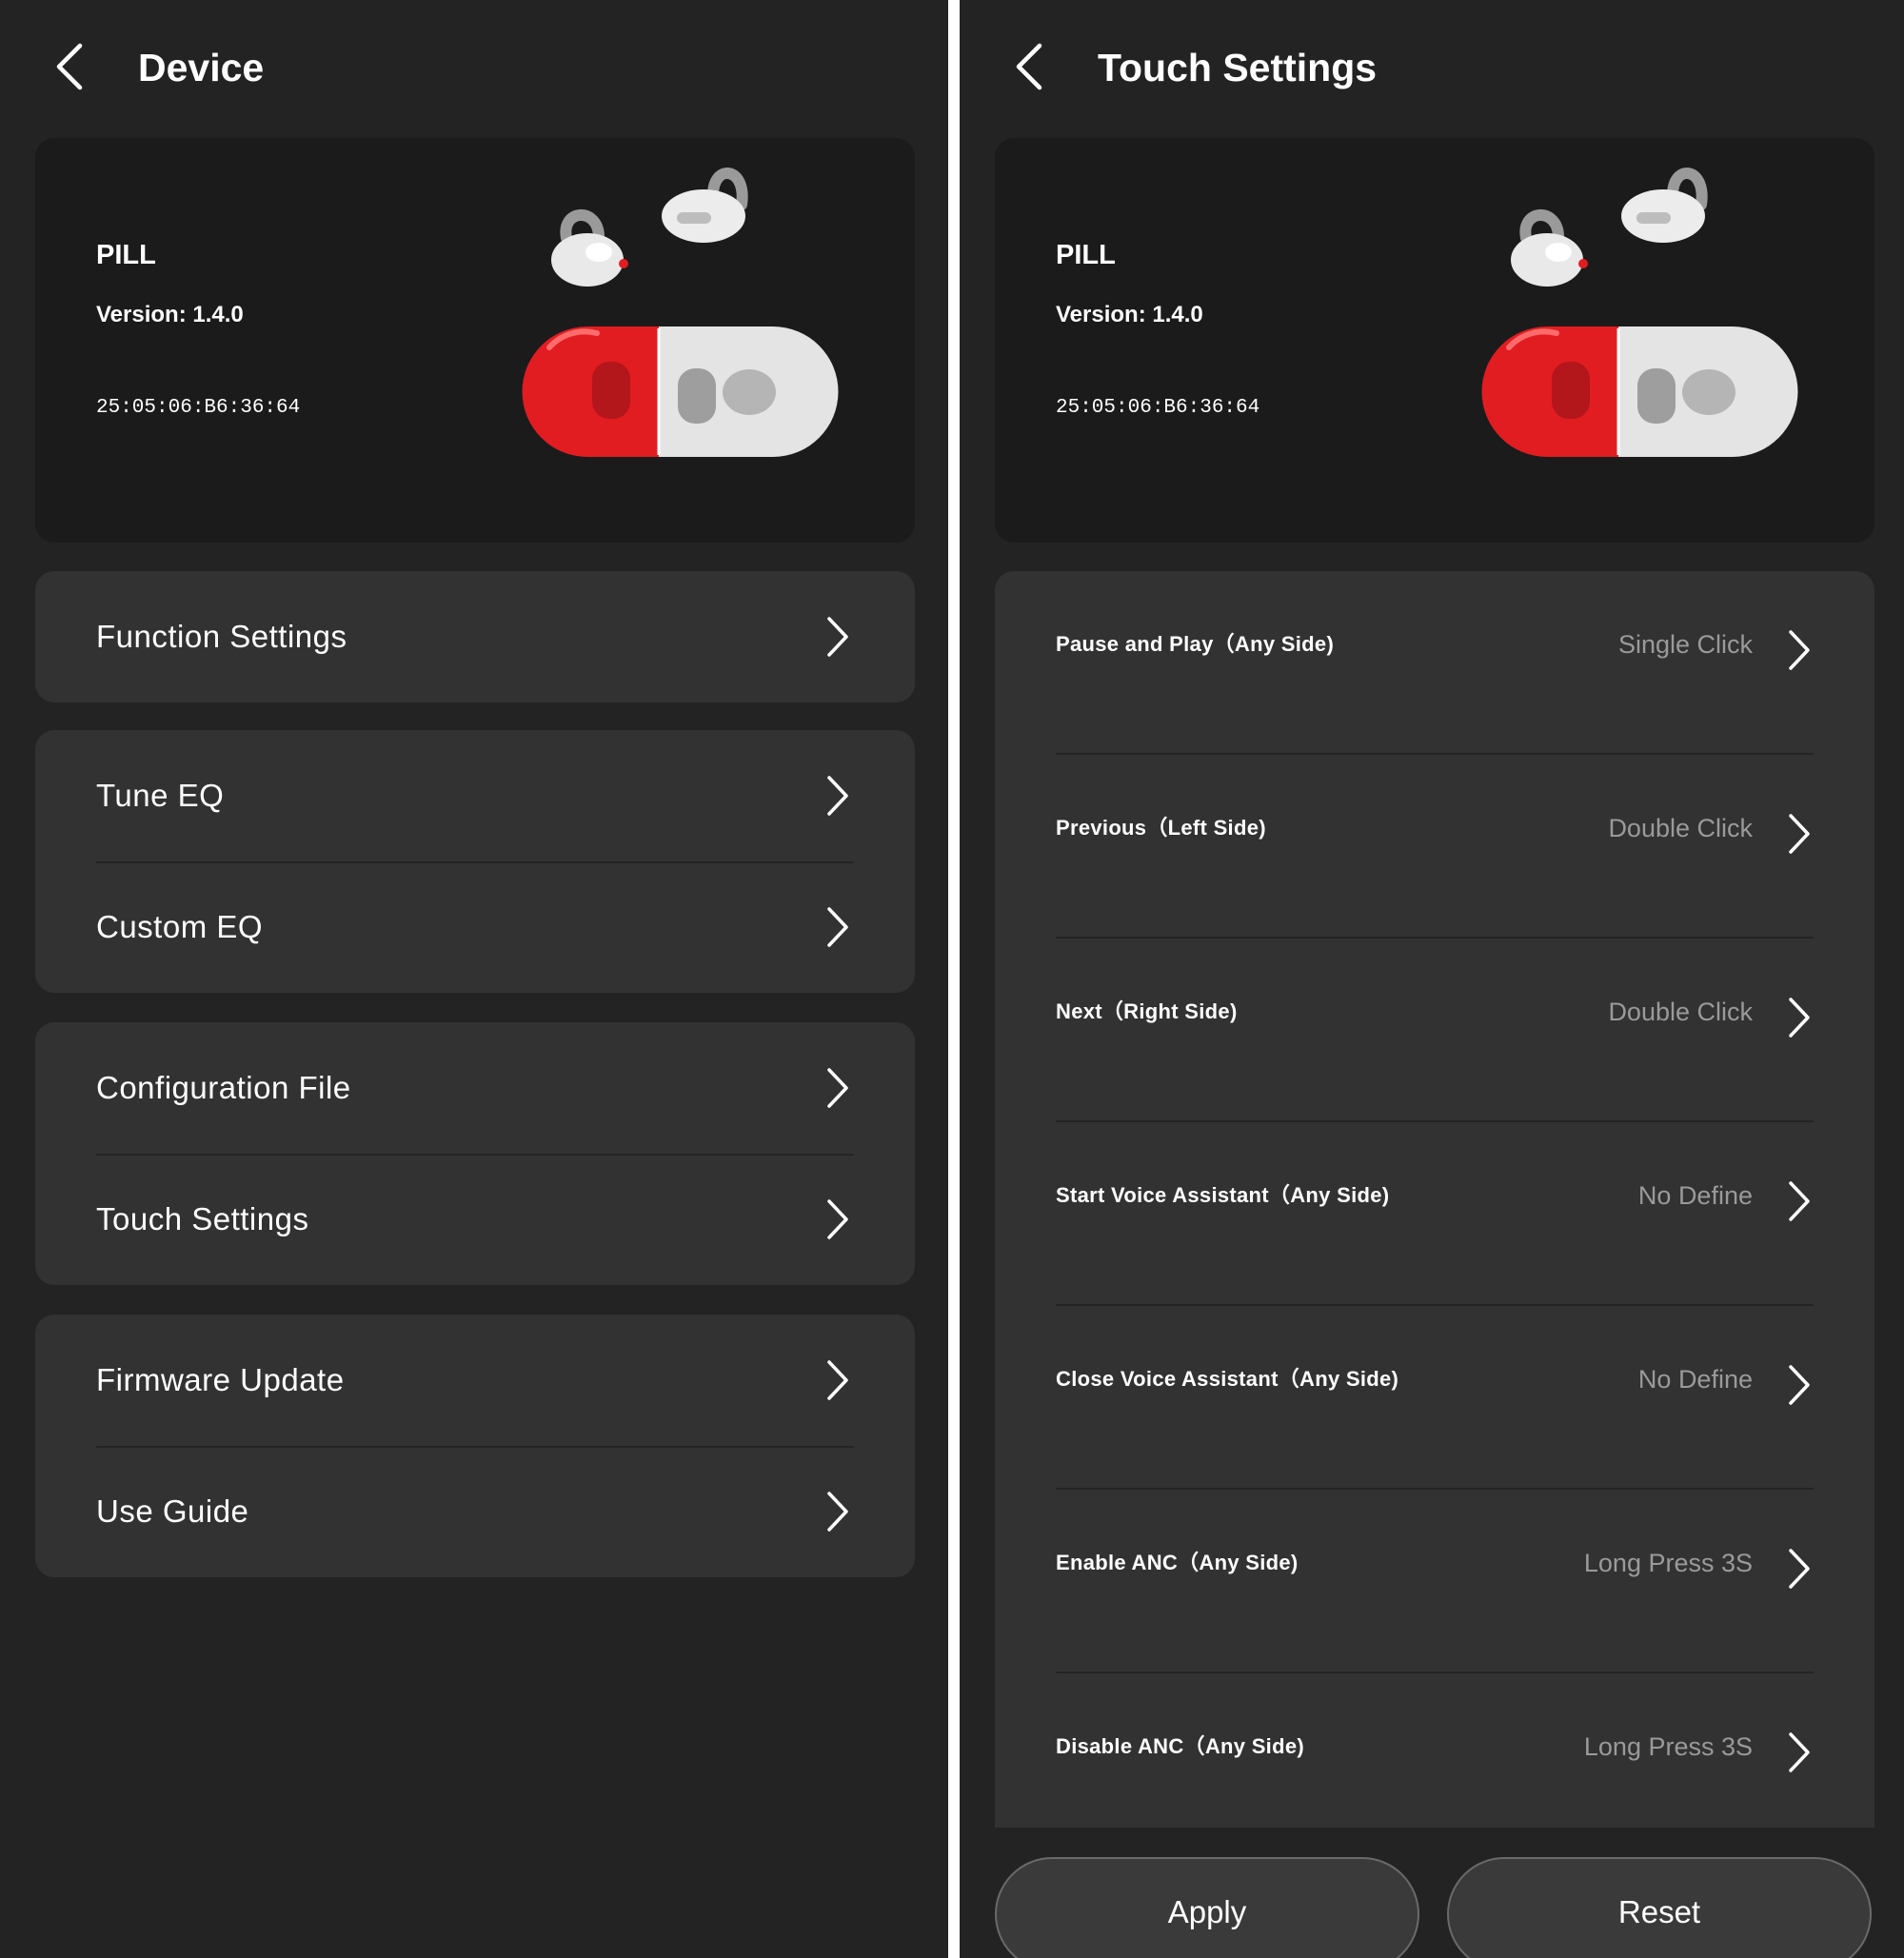 This screenshot has height=1958, width=1904. I want to click on reset-button: Reset, so click(1659, 1908).